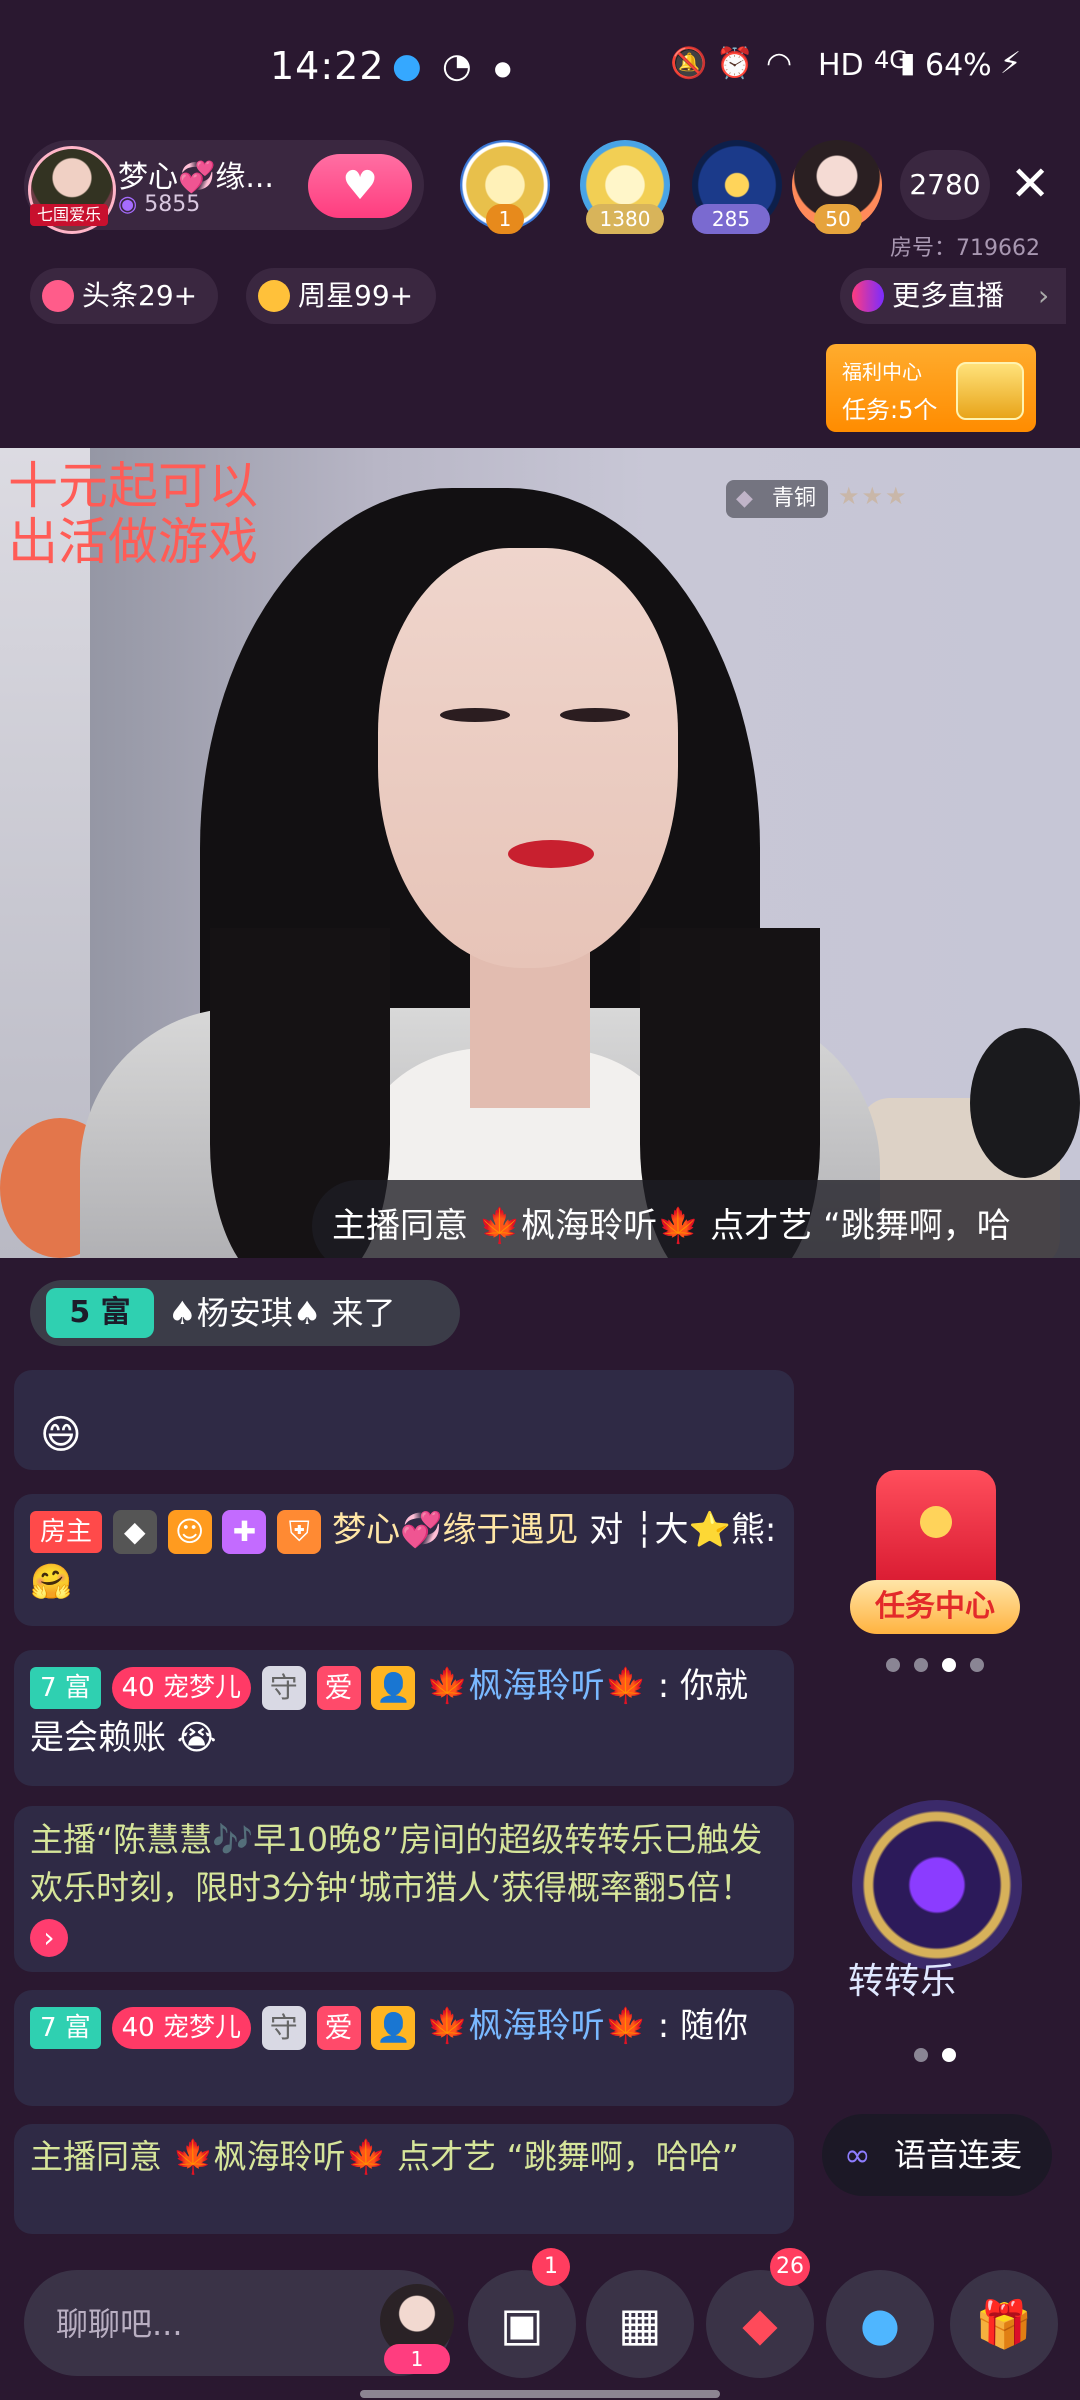  Describe the element at coordinates (965, 248) in the screenshot. I see `room-number: 房号：719662` at that location.